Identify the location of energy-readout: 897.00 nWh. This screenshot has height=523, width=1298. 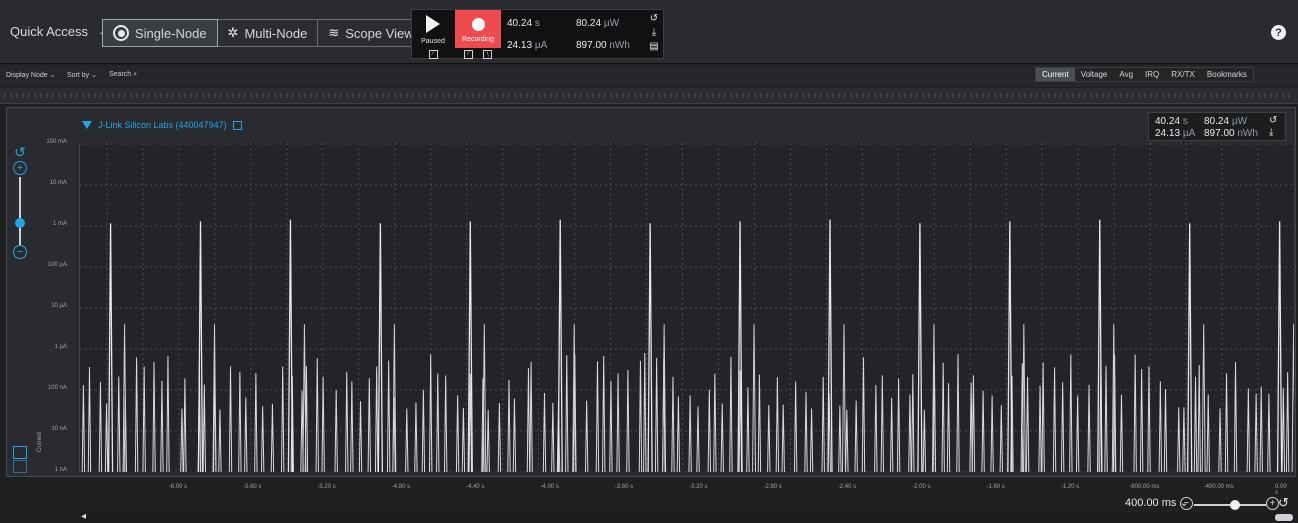
(603, 45).